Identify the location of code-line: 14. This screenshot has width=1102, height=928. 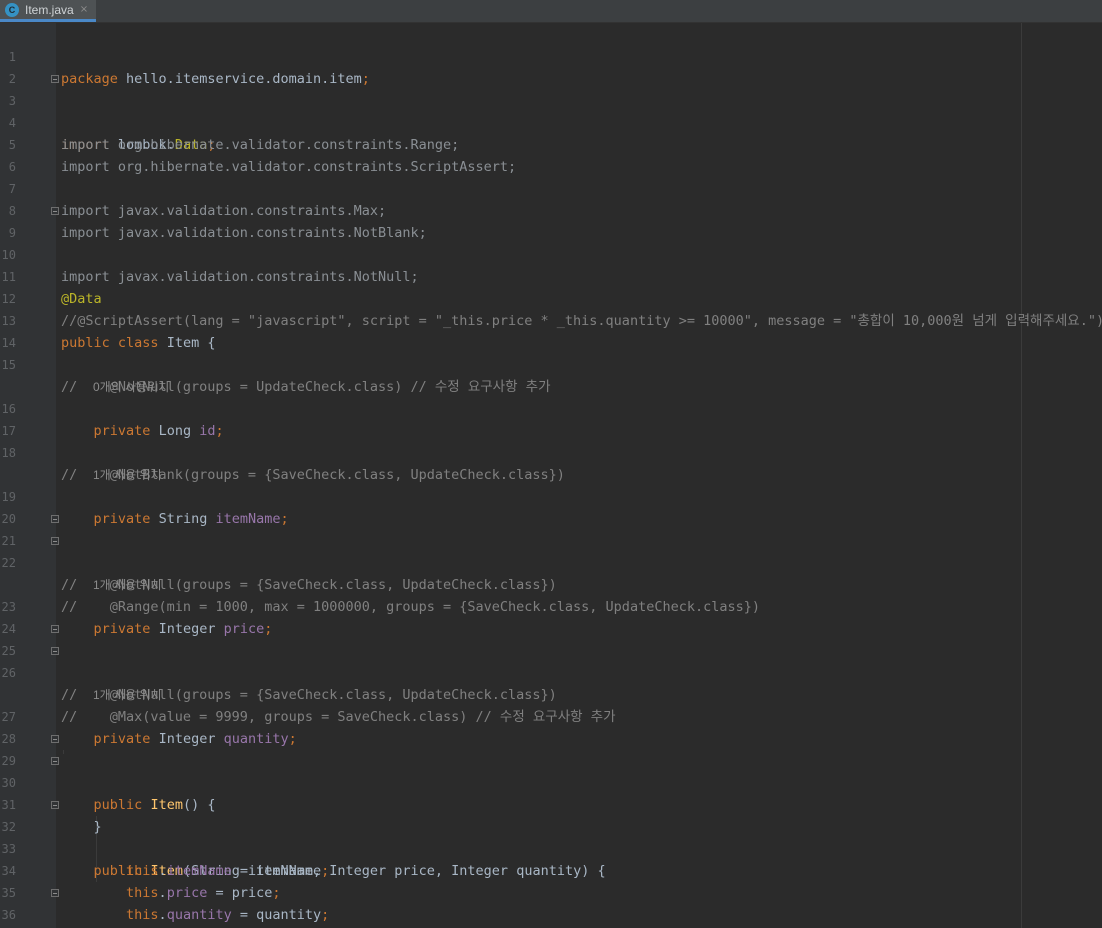
(551, 330).